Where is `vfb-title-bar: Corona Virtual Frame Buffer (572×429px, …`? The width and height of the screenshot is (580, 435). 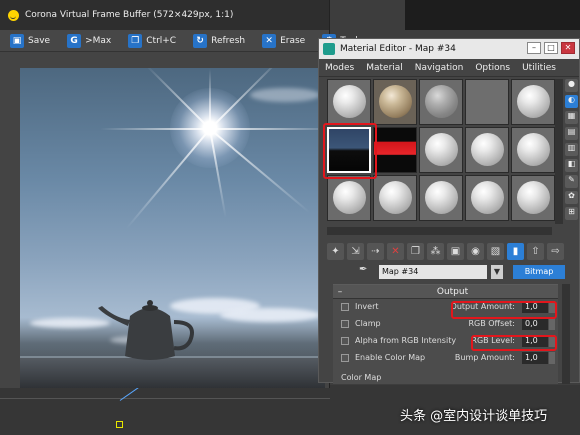 vfb-title-bar: Corona Virtual Frame Buffer (572×429px, … is located at coordinates (164, 15).